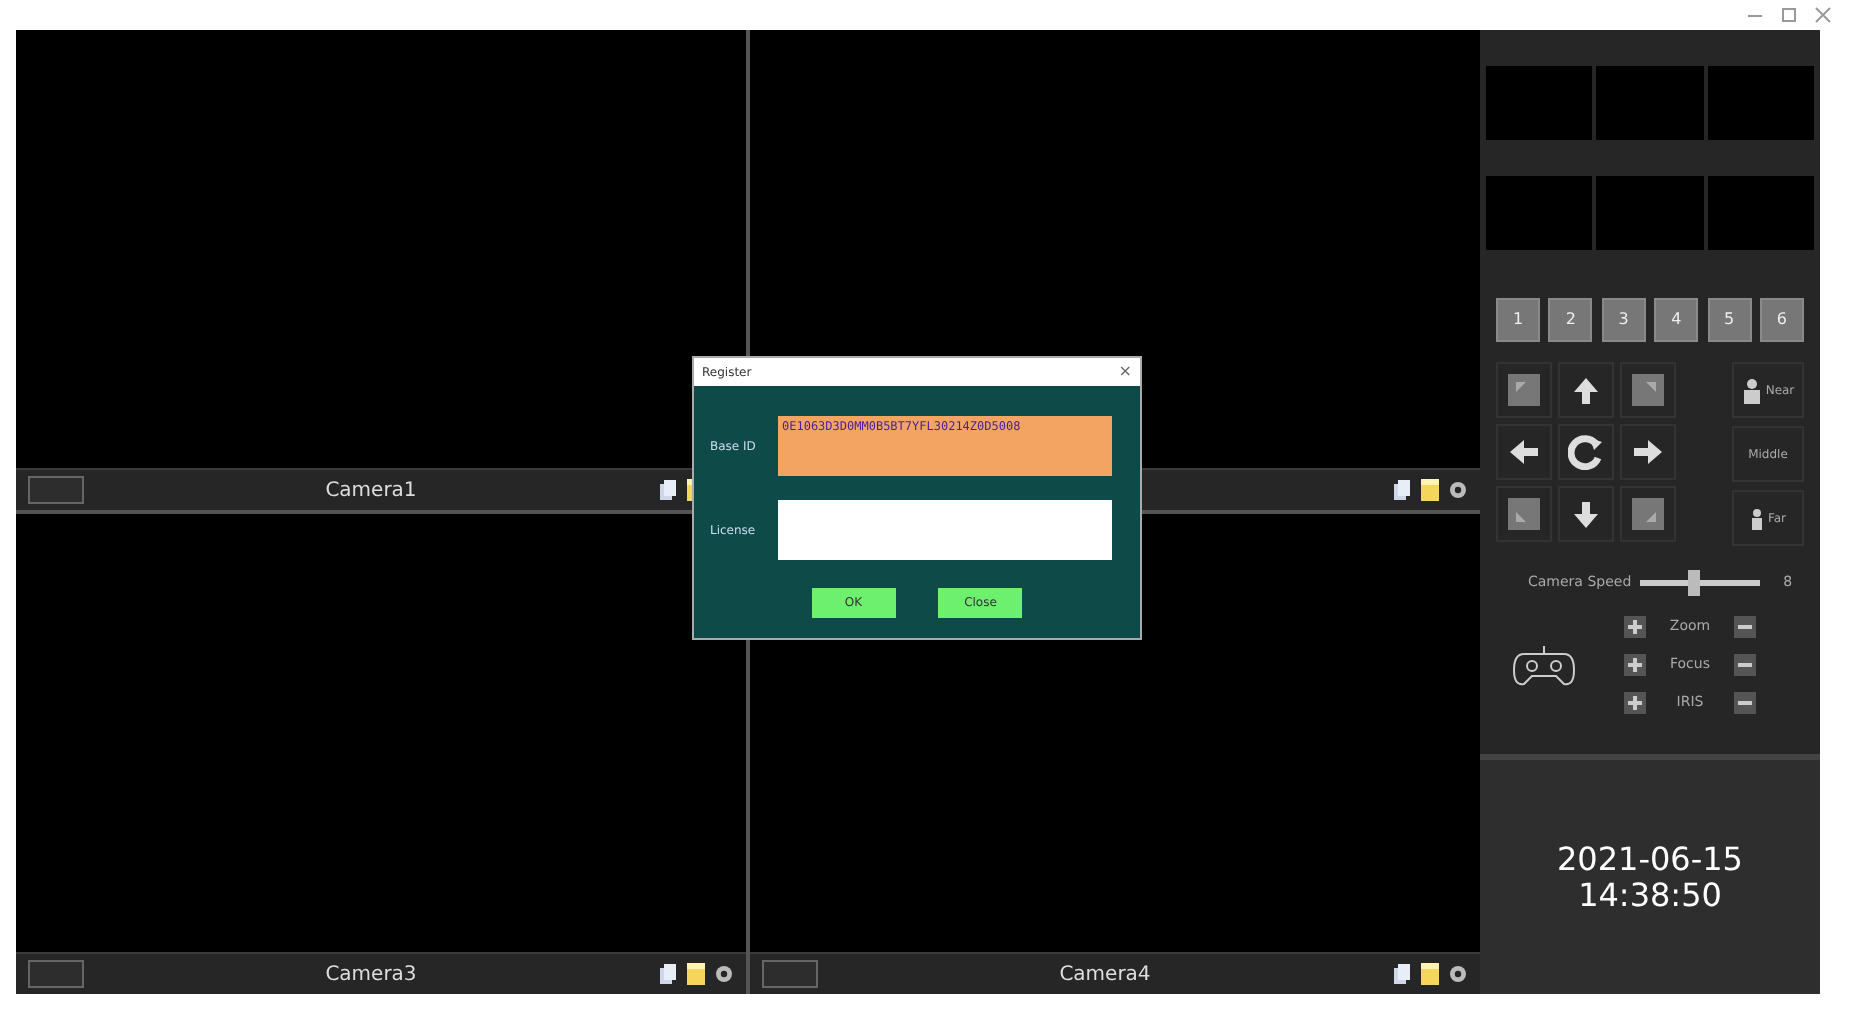 The image size is (1864, 1012). Describe the element at coordinates (1125, 372) in the screenshot. I see `close-button: ×` at that location.